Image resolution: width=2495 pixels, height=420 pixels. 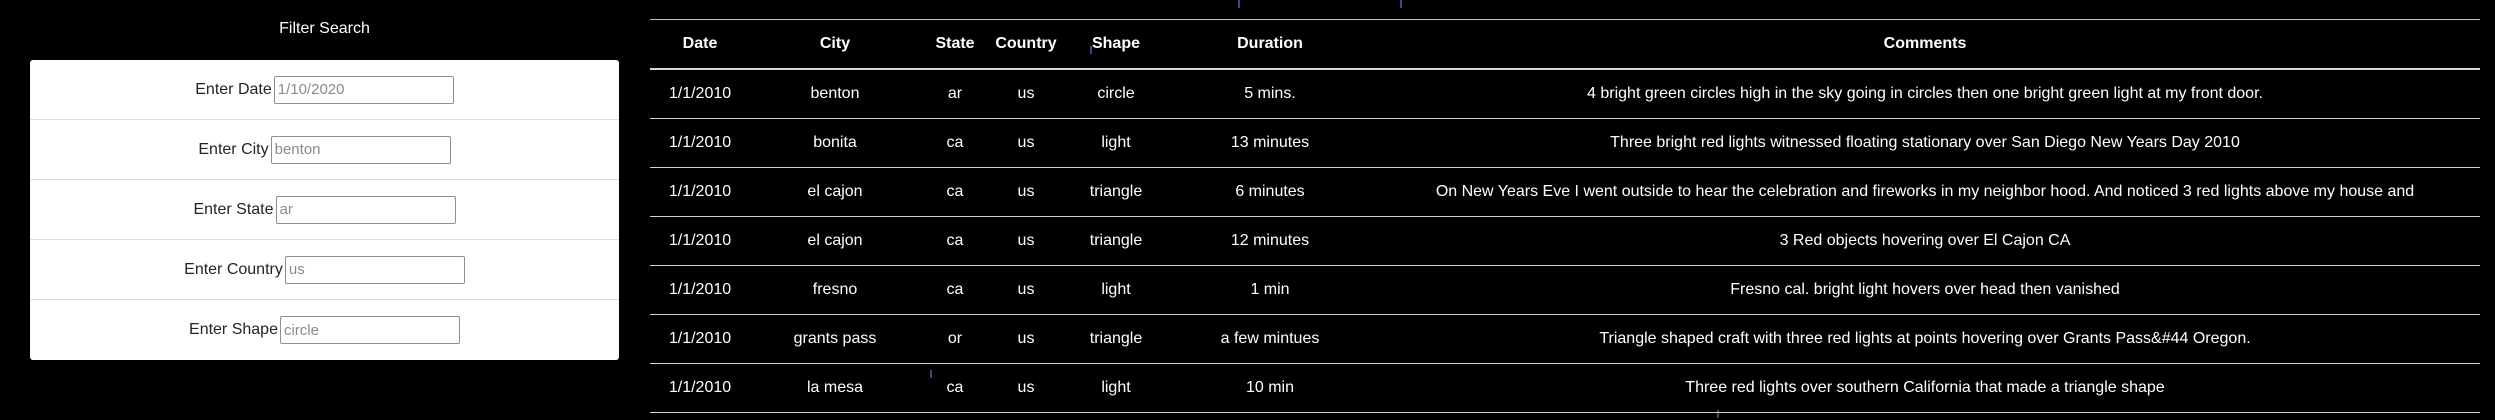 What do you see at coordinates (374, 269) in the screenshot?
I see `country-input` at bounding box center [374, 269].